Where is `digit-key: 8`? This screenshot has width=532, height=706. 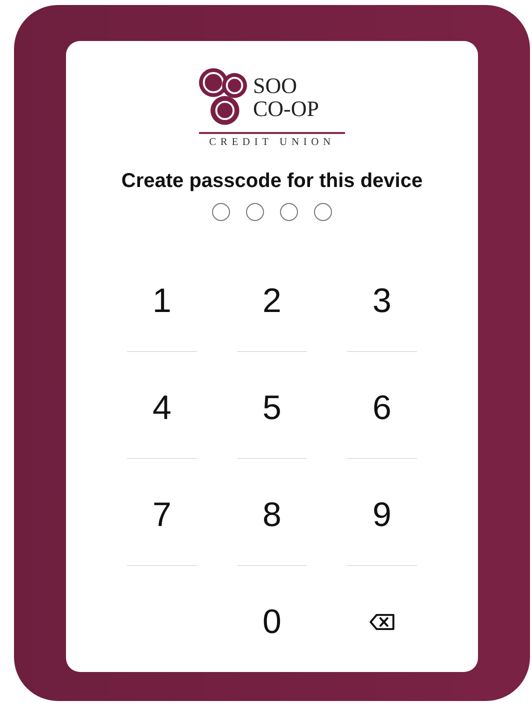 digit-key: 8 is located at coordinates (272, 515).